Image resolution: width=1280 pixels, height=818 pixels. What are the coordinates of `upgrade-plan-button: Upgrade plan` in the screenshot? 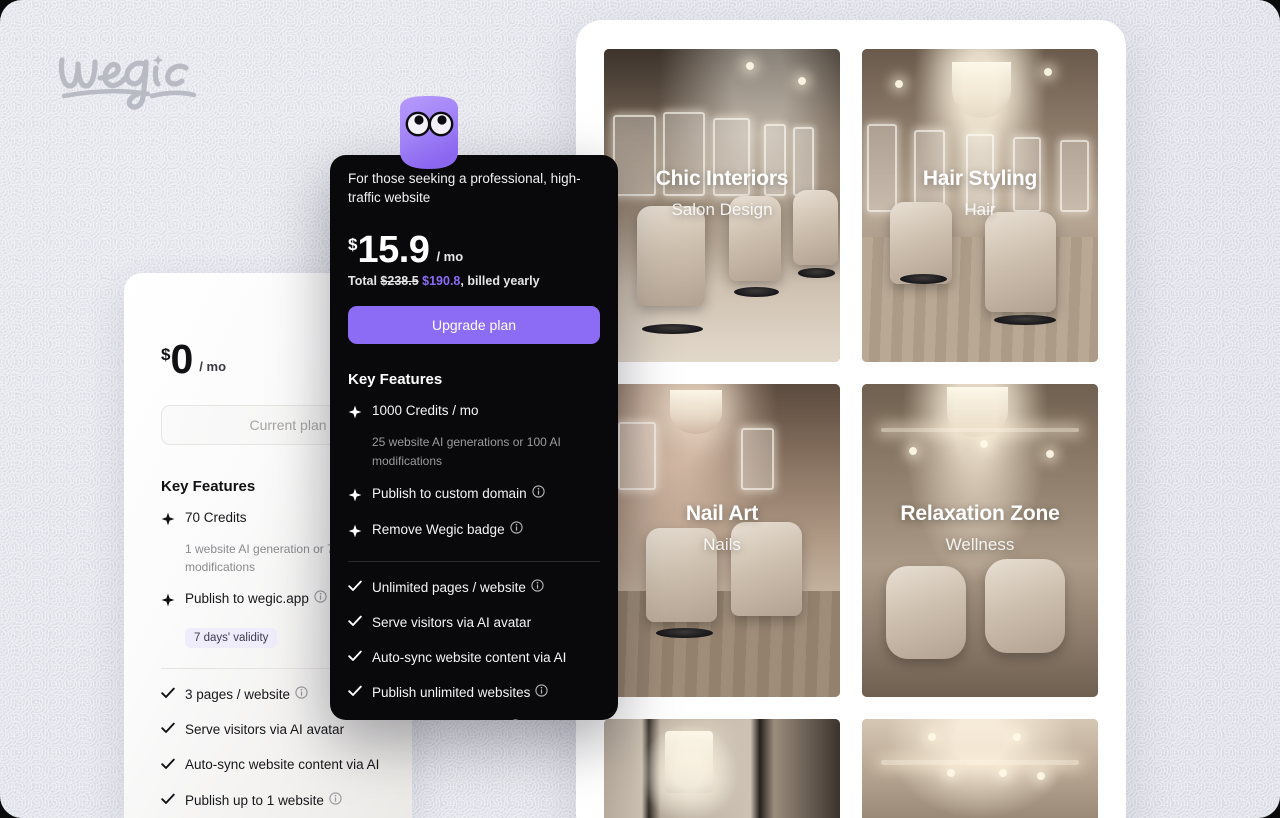 It's located at (474, 325).